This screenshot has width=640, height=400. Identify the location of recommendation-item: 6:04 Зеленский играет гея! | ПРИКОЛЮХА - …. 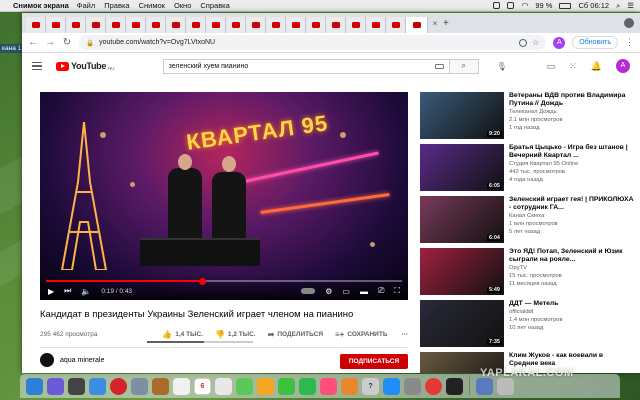
(528, 220).